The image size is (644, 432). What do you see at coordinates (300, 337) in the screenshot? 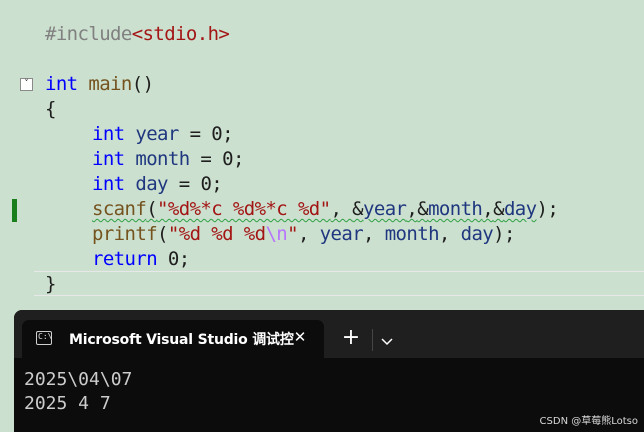
I see `close-tab-button: ✕` at bounding box center [300, 337].